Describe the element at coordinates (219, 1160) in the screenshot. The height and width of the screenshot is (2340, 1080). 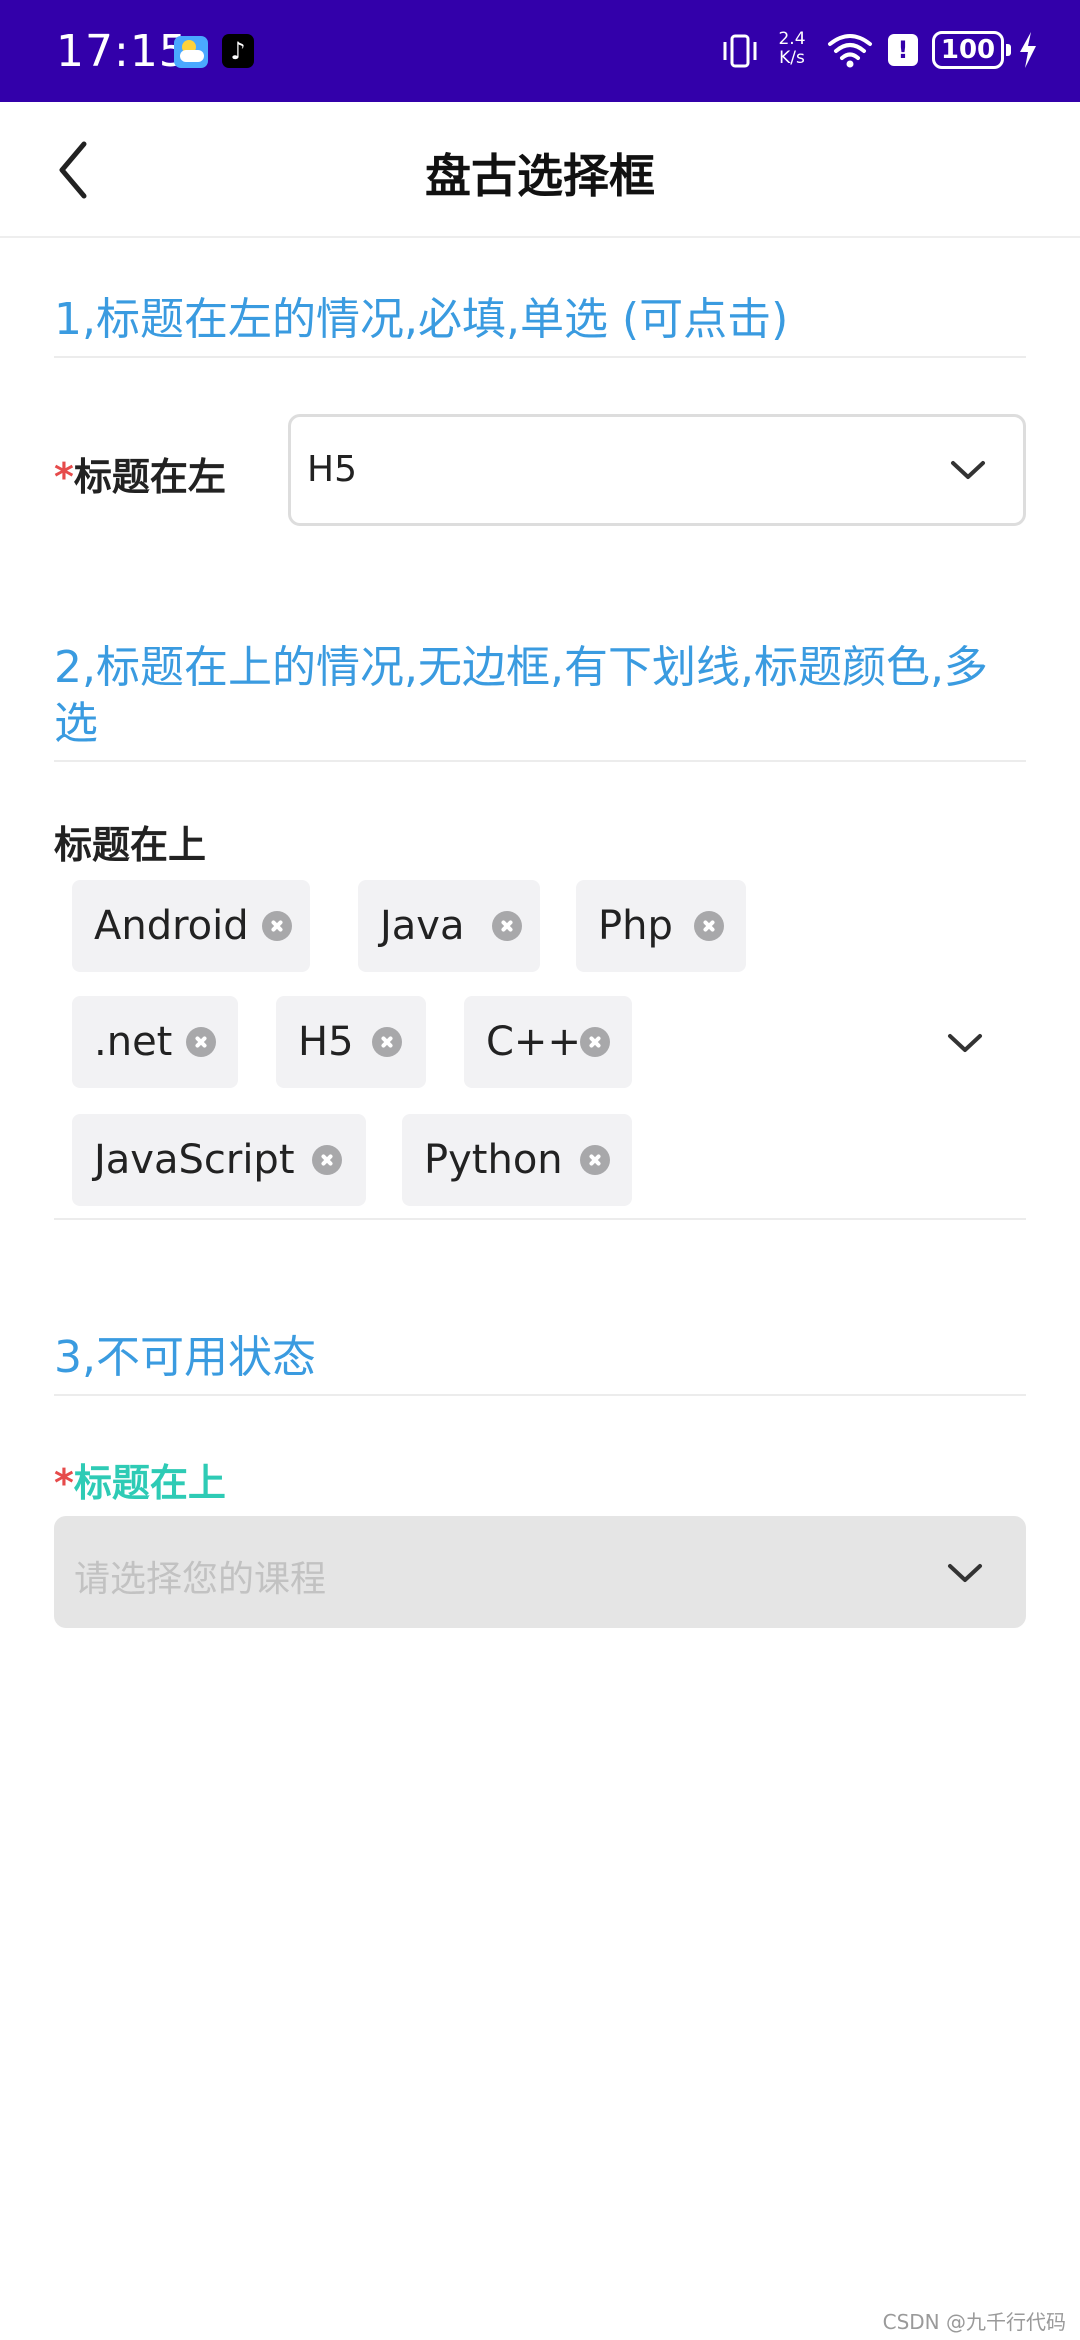
I see `tag-javascript: JavaScript` at that location.